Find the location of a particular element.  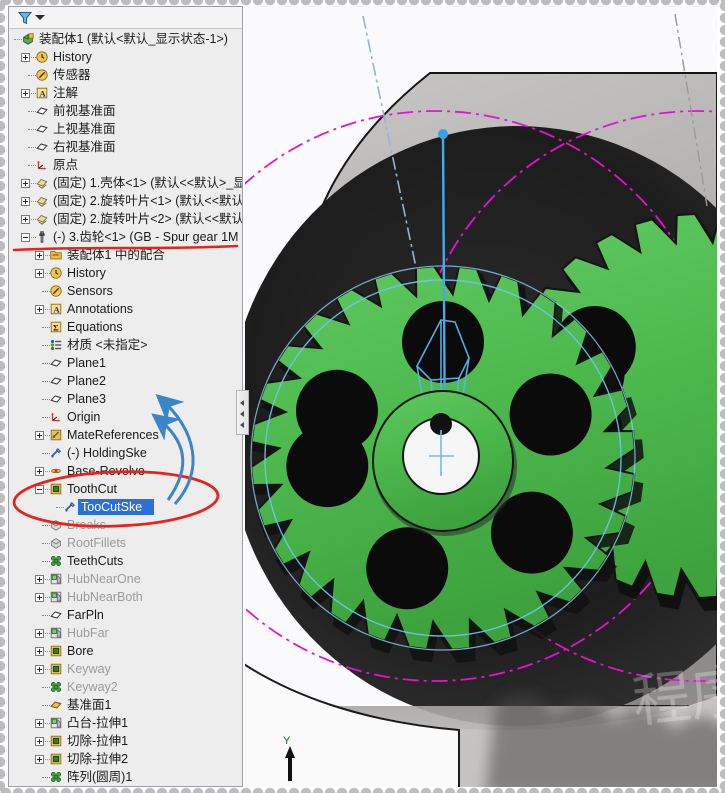

tree-item-label: 原点 is located at coordinates (66, 165).